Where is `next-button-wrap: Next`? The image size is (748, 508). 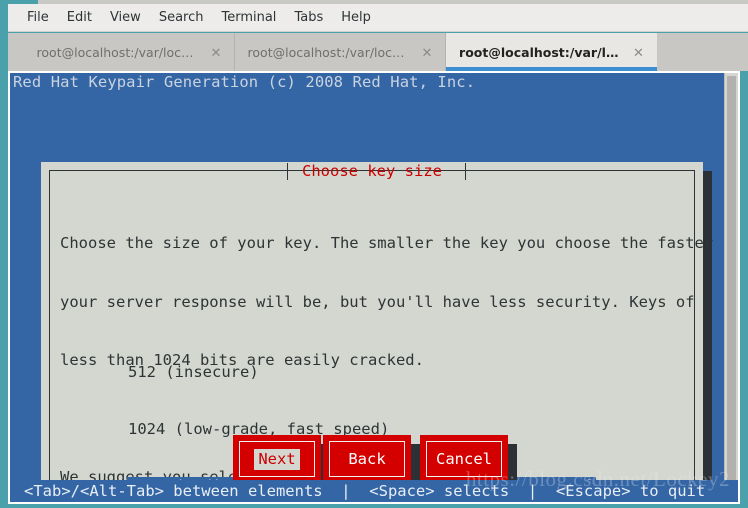 next-button-wrap: Next is located at coordinates (281, 463).